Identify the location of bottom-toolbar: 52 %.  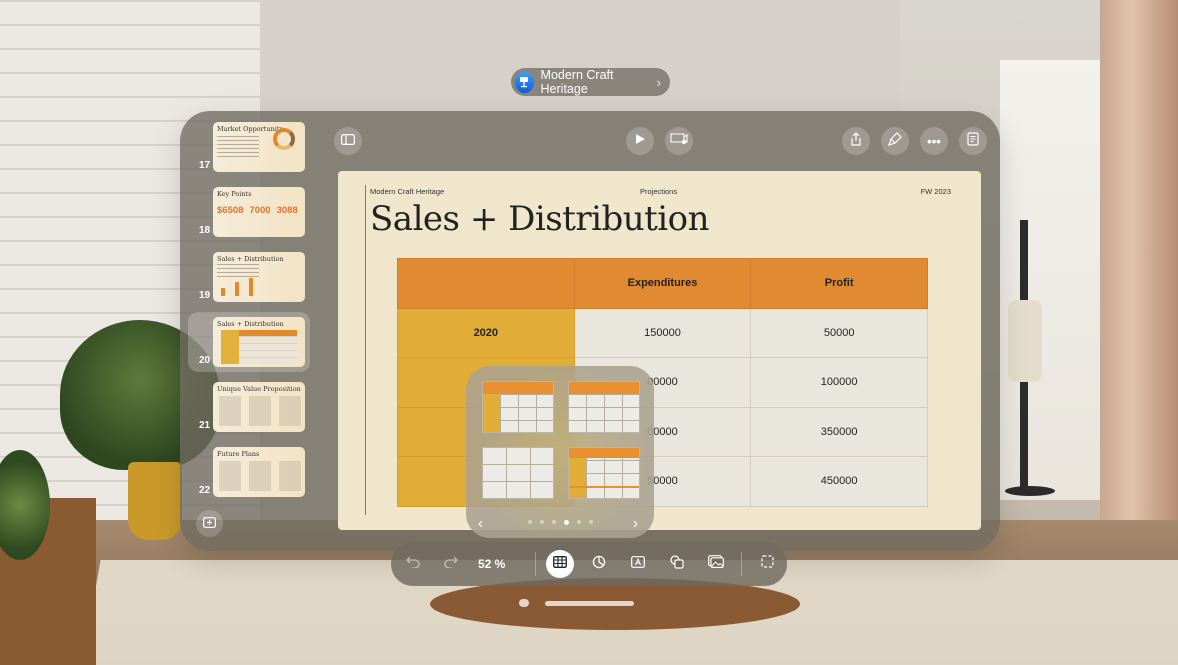
(589, 564).